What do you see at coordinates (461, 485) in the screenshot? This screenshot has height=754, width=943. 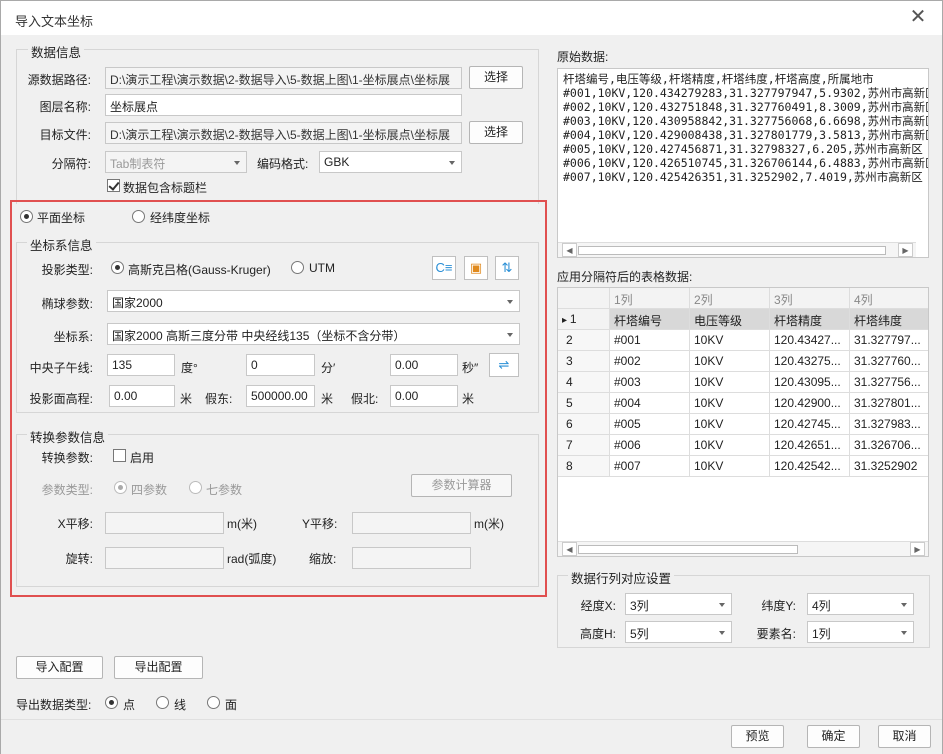 I see `param-calculator-button: 参数计算器` at bounding box center [461, 485].